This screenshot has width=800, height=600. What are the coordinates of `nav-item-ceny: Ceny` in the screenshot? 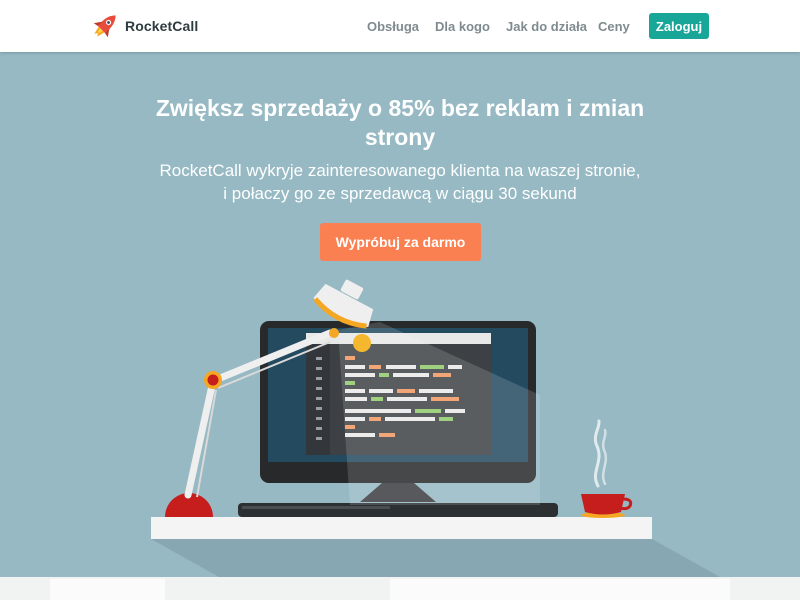 It's located at (614, 26).